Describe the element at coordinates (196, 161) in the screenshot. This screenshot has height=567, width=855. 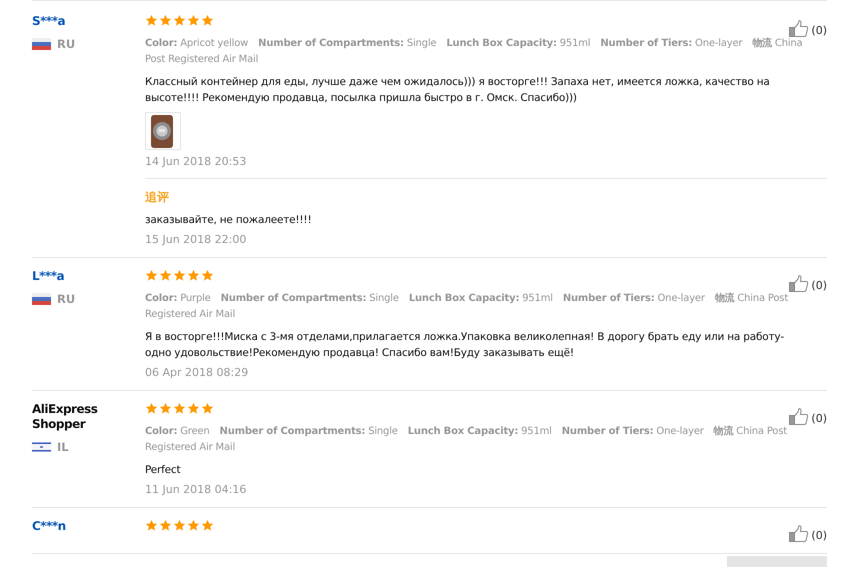
I see `review-date: 14 Jun 2018 20:53` at that location.